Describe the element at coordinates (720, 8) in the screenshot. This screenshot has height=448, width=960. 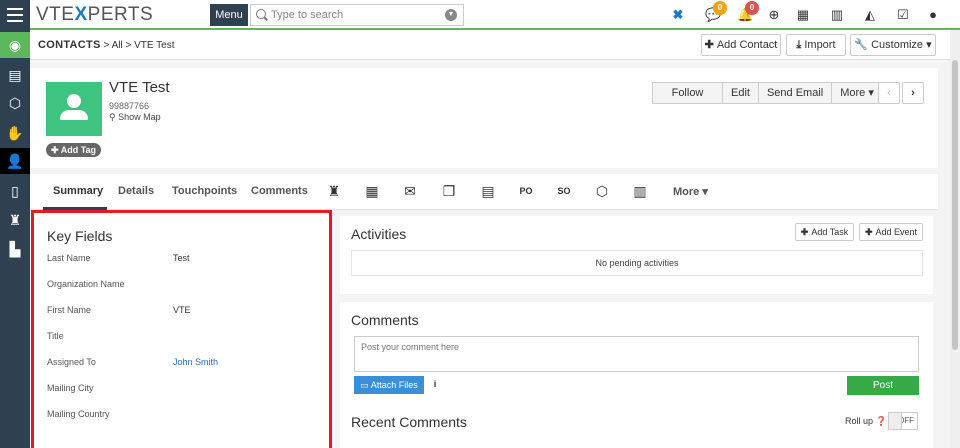
I see `chat-count-badge: 0` at that location.